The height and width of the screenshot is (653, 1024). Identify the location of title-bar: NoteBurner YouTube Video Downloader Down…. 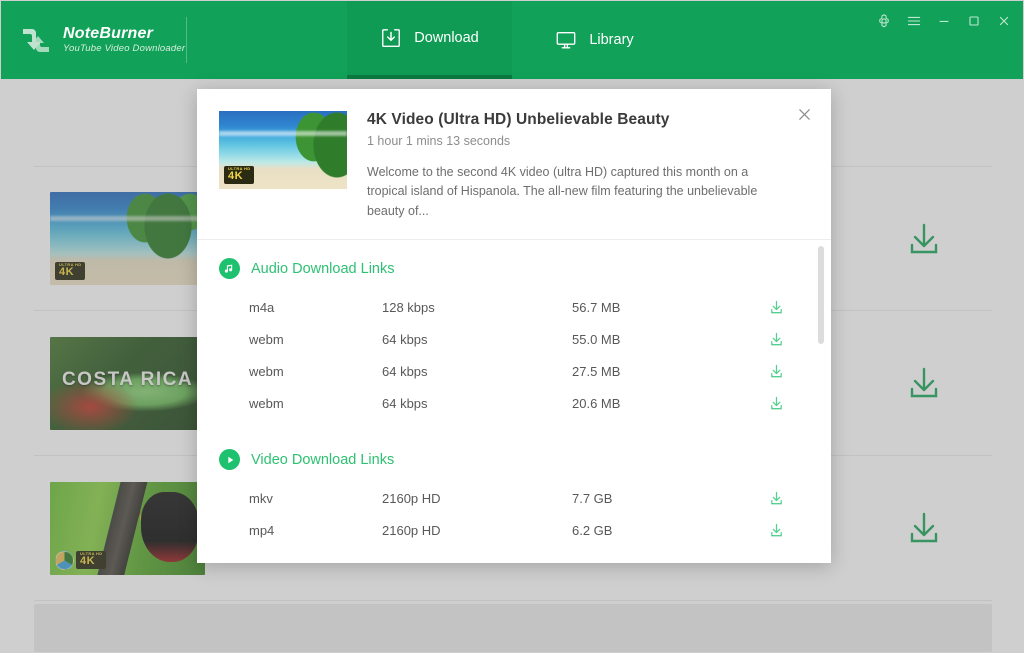
(512, 40).